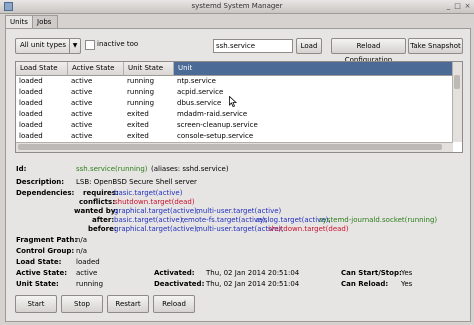 Image resolution: width=474 pixels, height=325 pixels. What do you see at coordinates (90, 284) in the screenshot?
I see `unit-state-value: running` at bounding box center [90, 284].